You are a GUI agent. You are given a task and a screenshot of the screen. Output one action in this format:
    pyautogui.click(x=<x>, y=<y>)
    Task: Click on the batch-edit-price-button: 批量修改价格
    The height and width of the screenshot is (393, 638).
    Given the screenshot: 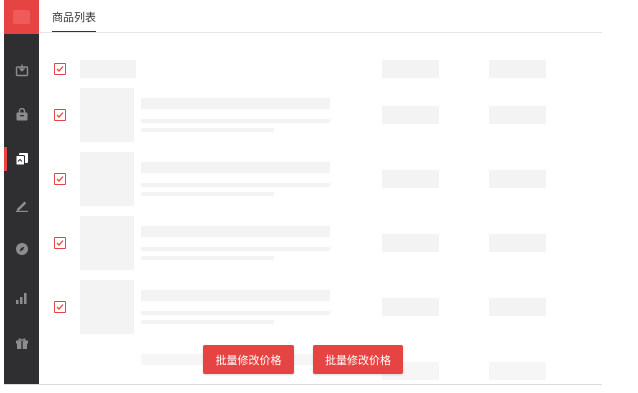 What is the action you would take?
    pyautogui.click(x=248, y=359)
    